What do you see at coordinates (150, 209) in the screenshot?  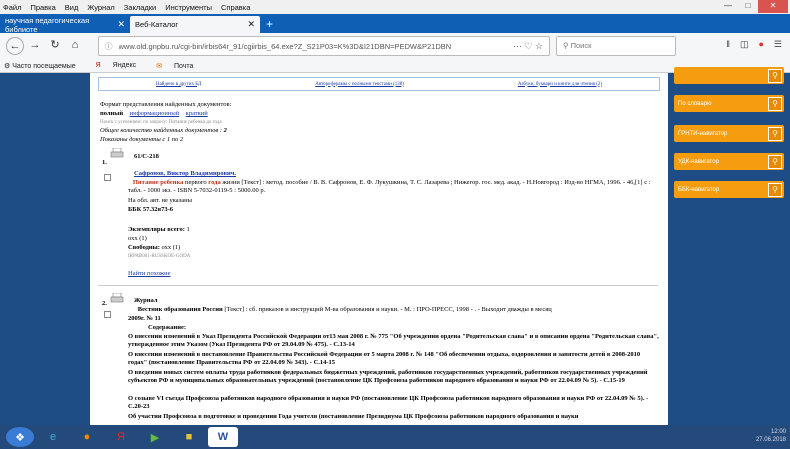 I see `record-bbk: ББК 57.32я73-6` at bounding box center [150, 209].